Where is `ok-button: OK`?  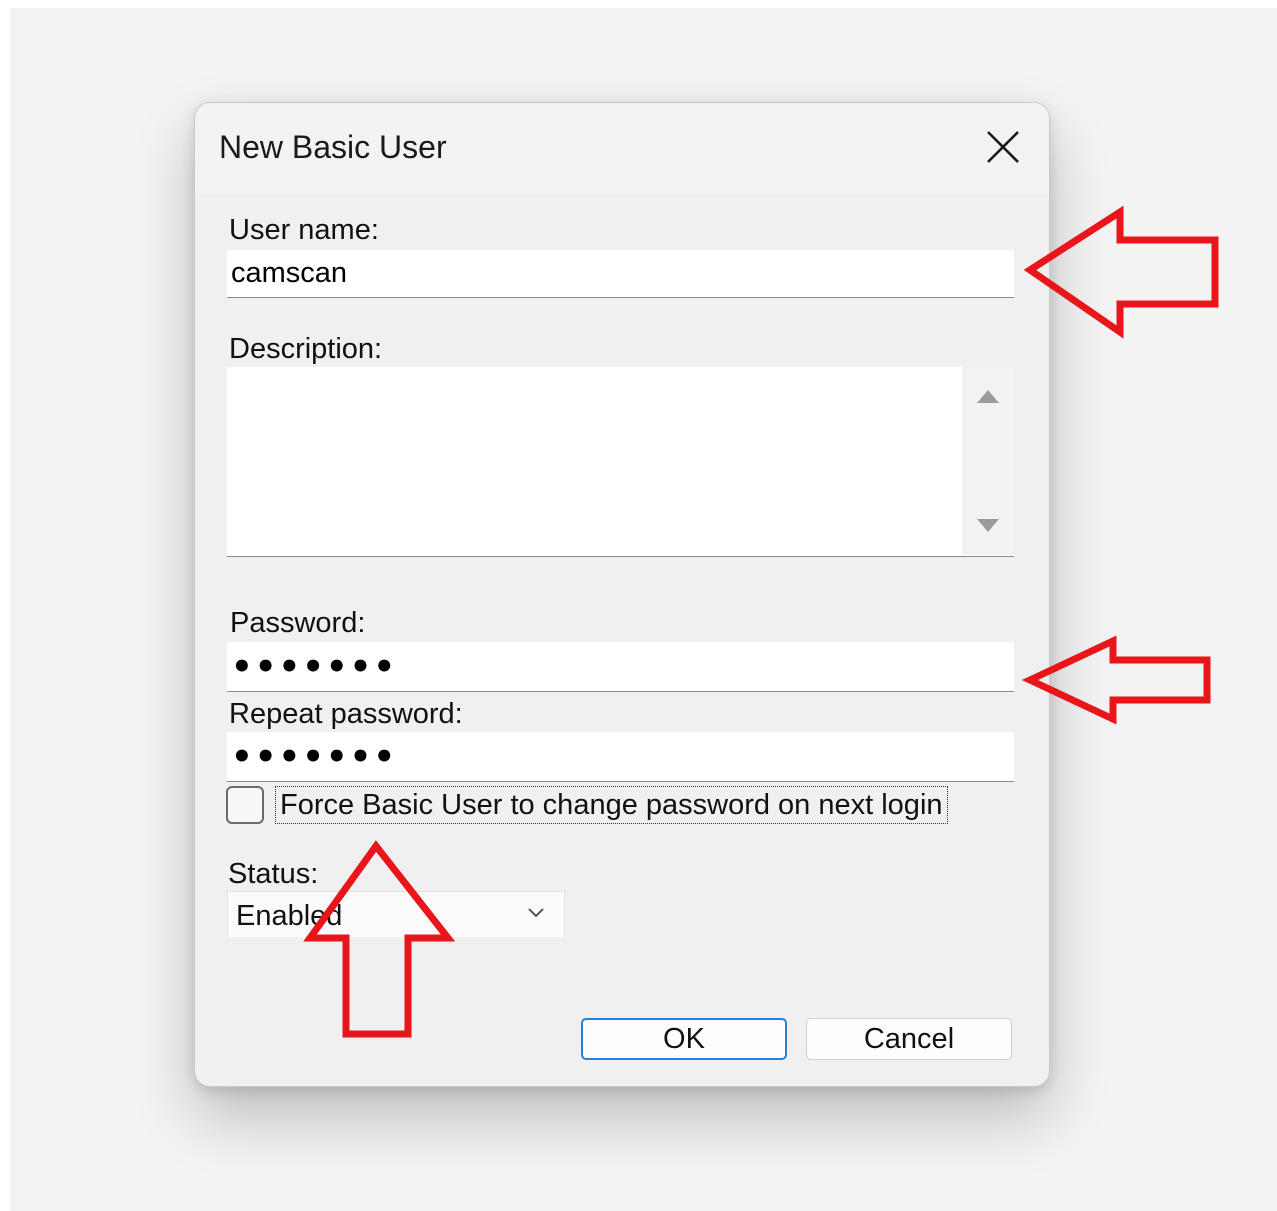
ok-button: OK is located at coordinates (684, 1039).